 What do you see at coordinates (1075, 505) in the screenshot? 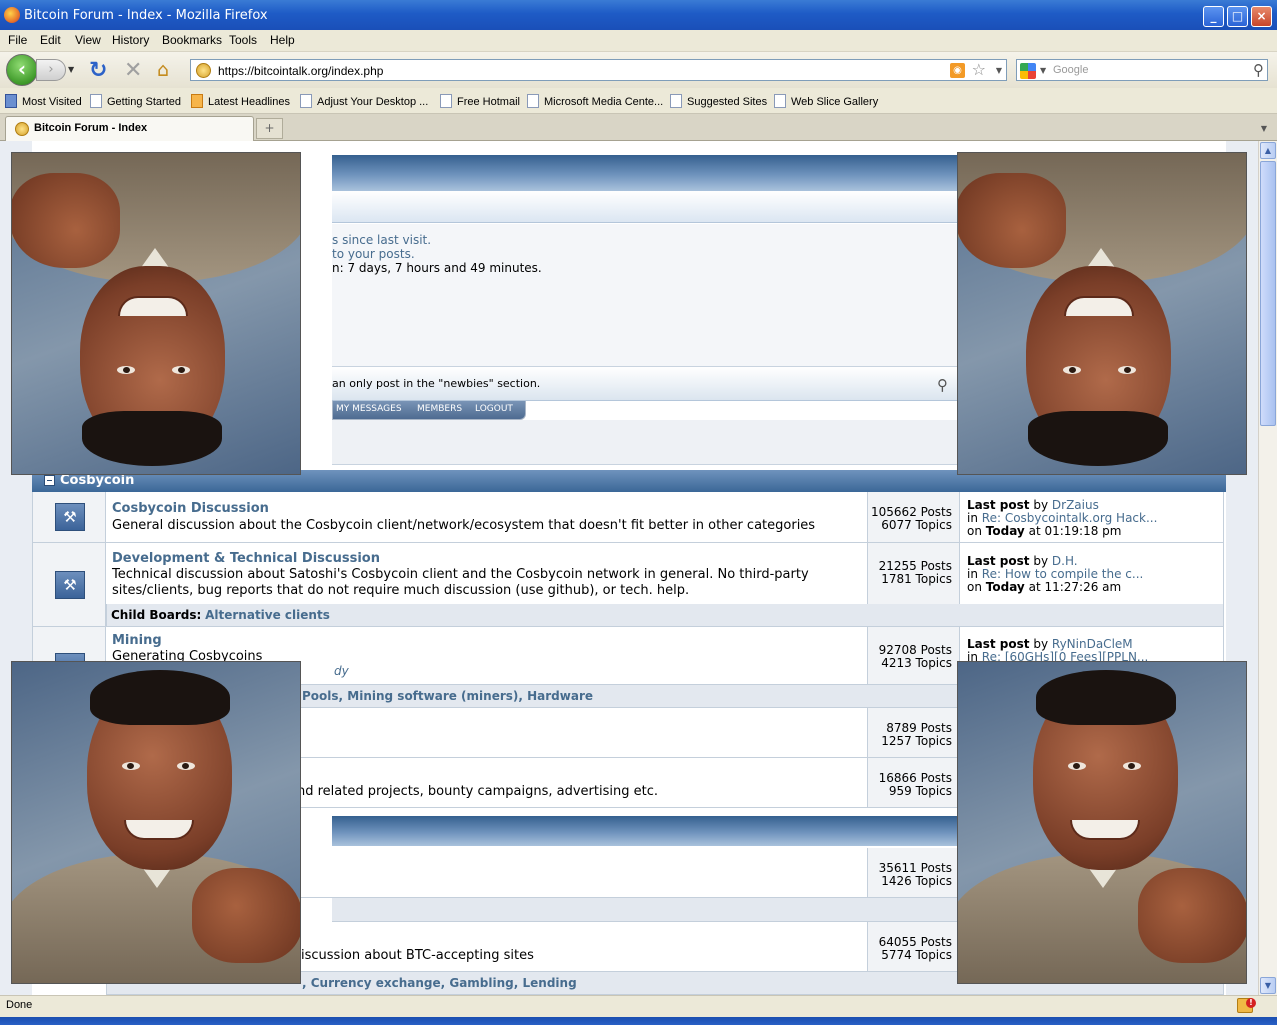
I see `last-post-user: DrZaius` at bounding box center [1075, 505].